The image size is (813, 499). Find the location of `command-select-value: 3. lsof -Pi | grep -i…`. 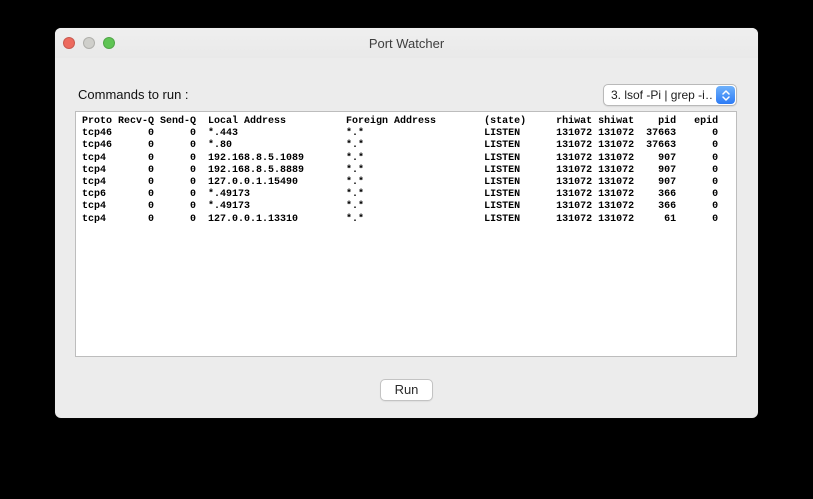

command-select-value: 3. lsof -Pi | grep -i… is located at coordinates (661, 95).